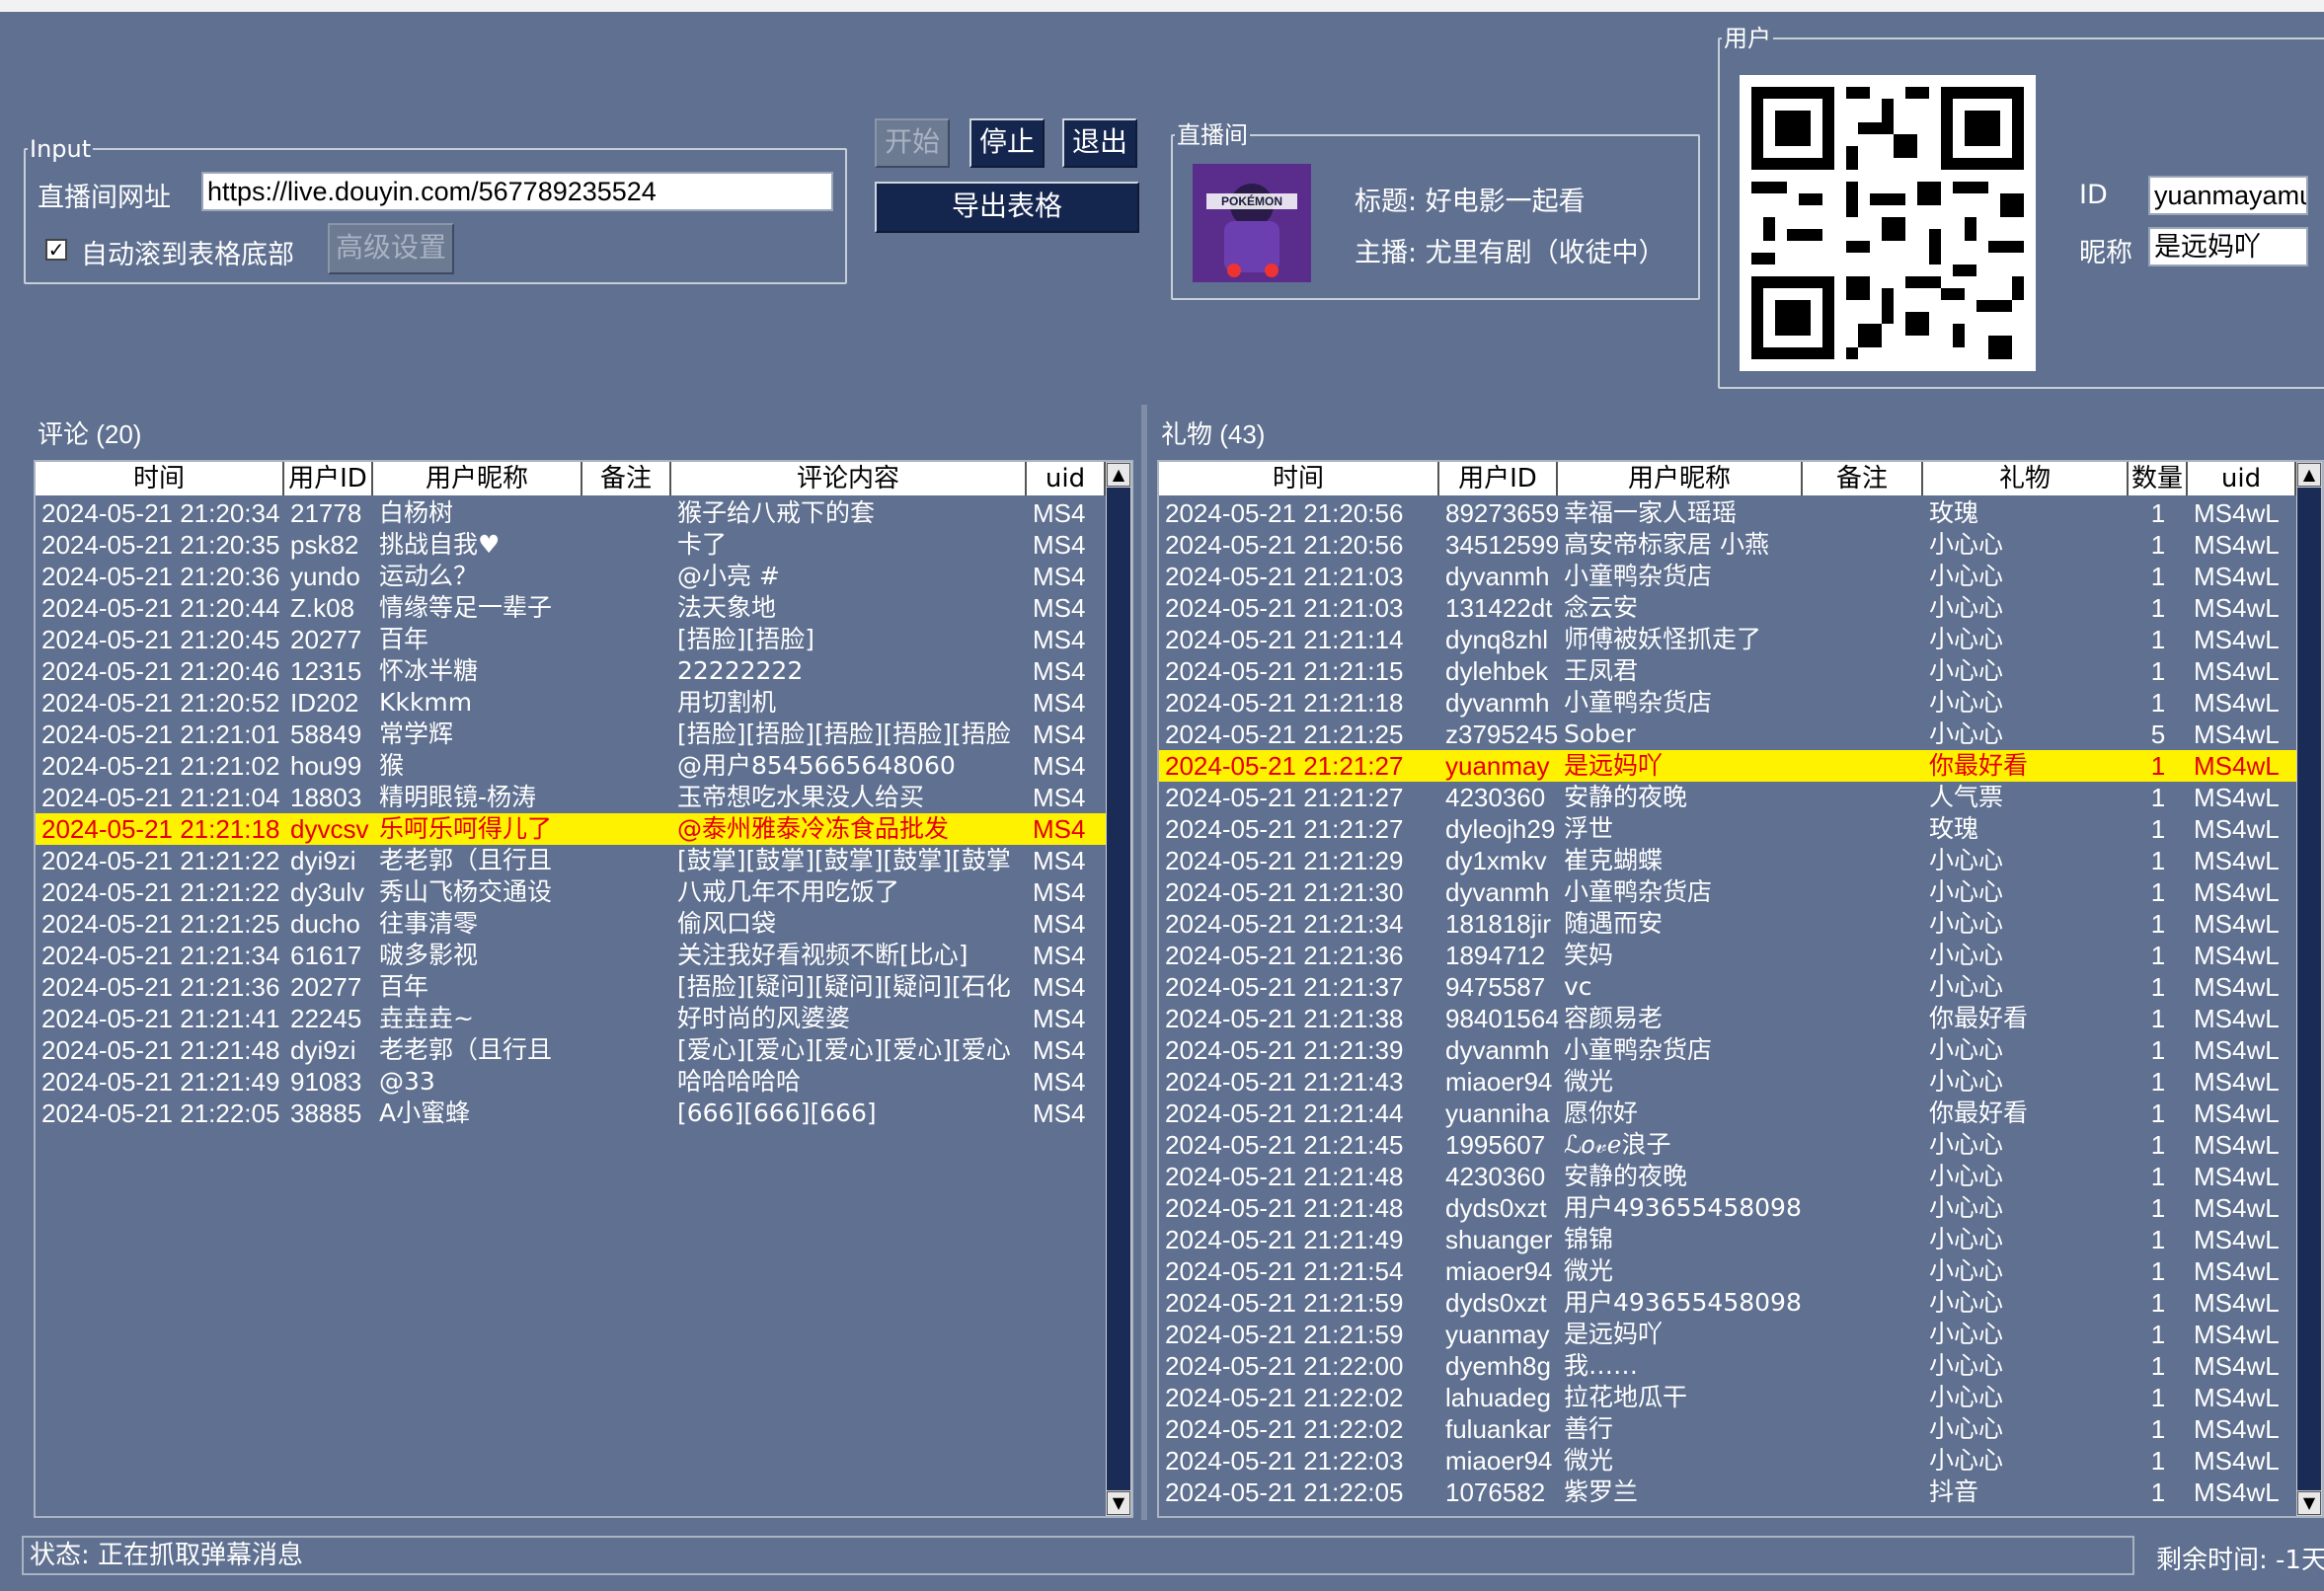 This screenshot has height=1591, width=2324. I want to click on table-row: 2024-05-21 21:21:29 dy1xmkv 崔克蝴蝶 小心心 1 MS4wL, so click(1727, 860).